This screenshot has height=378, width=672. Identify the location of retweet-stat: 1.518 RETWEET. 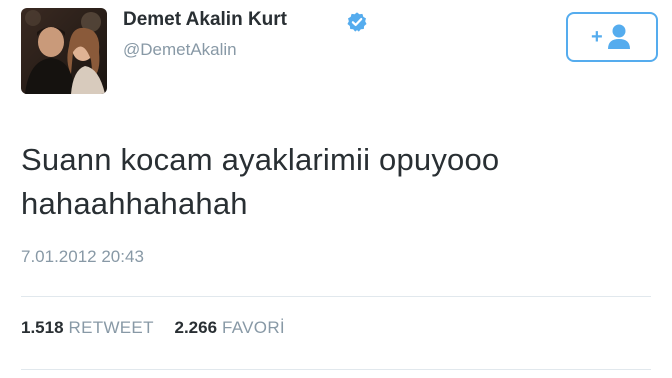
(87, 328).